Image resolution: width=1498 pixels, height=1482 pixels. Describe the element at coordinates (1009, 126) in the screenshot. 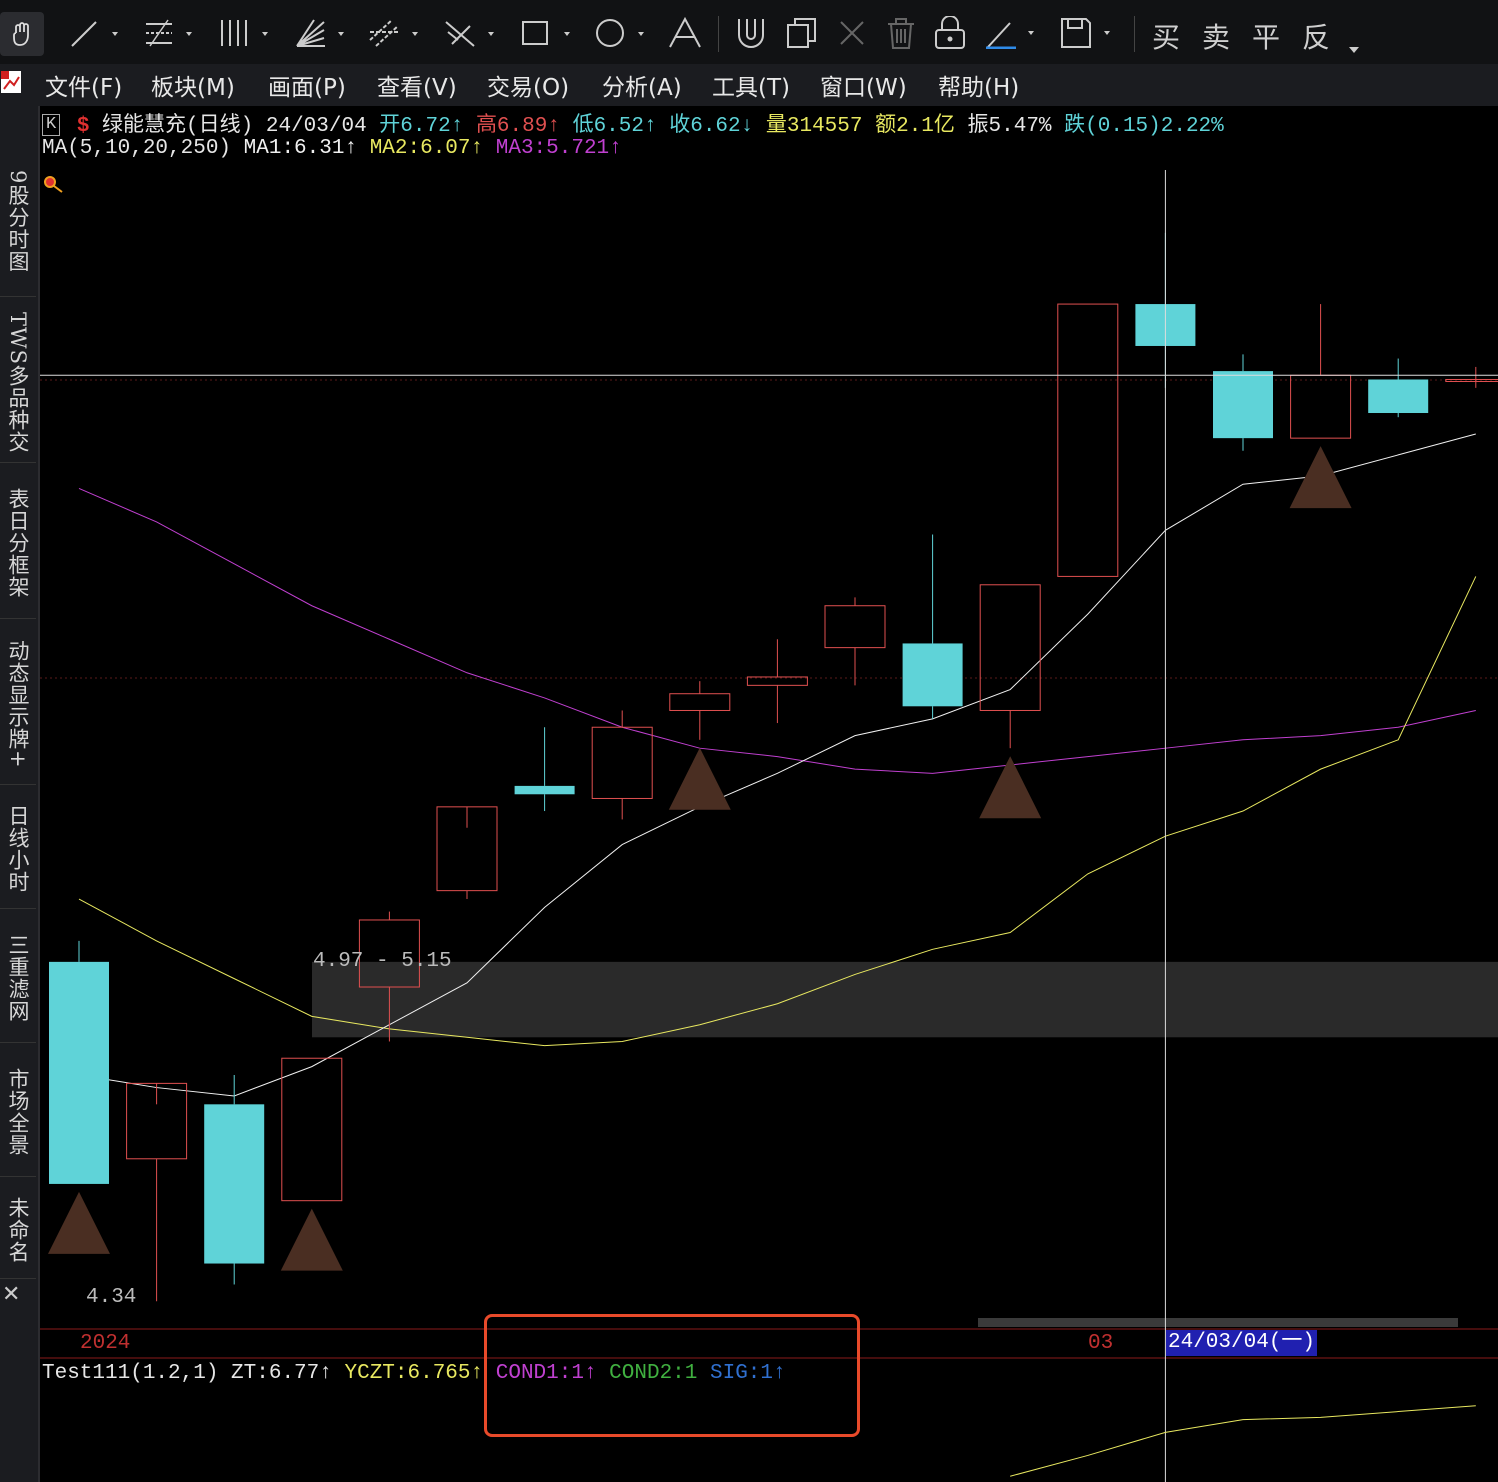

I see `amplitude: 振5.47%` at that location.